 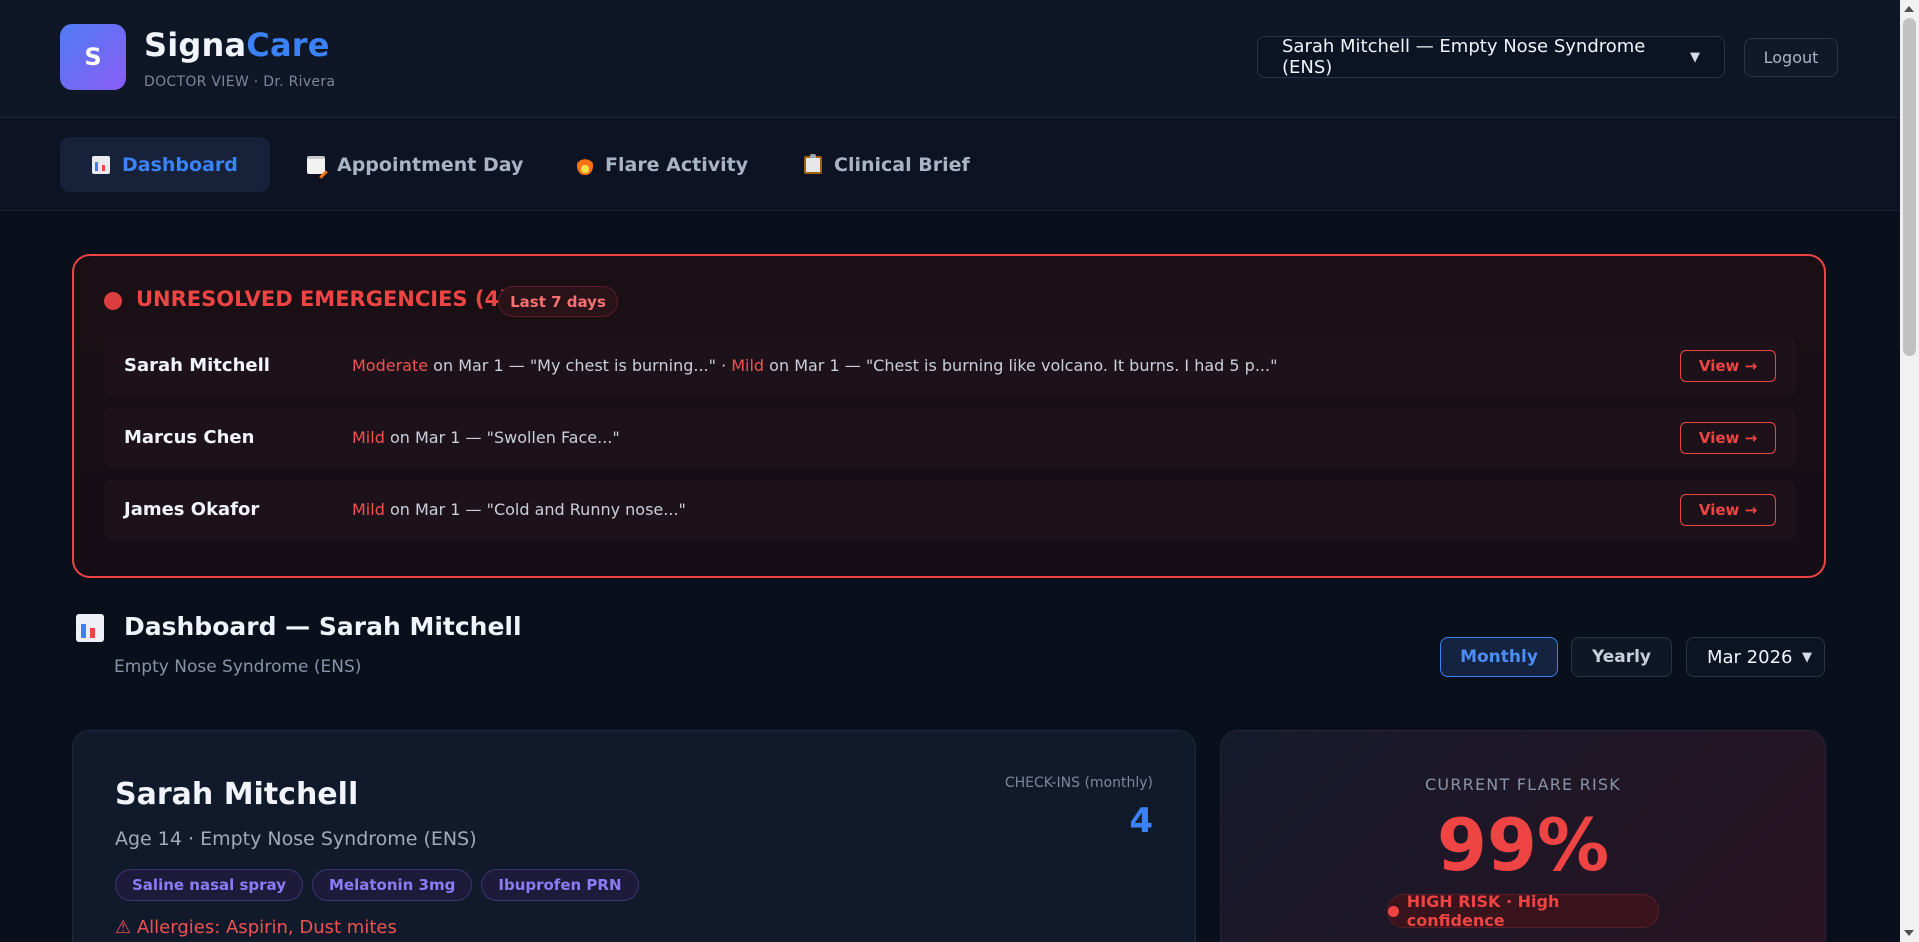 What do you see at coordinates (1078, 783) in the screenshot?
I see `checkins-label: CHECK-INS (monthly)` at bounding box center [1078, 783].